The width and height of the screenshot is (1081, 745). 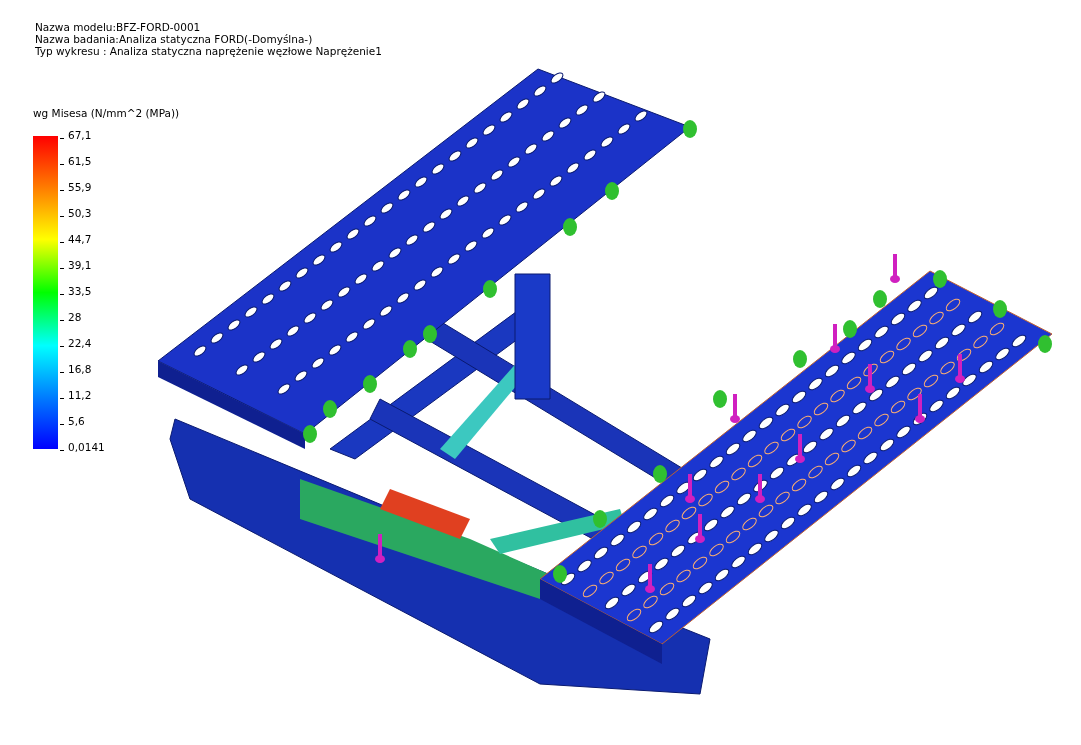 What do you see at coordinates (106, 113) in the screenshot?
I see `legend-title: wg Misesa (N/mm^2 (MPa))` at bounding box center [106, 113].